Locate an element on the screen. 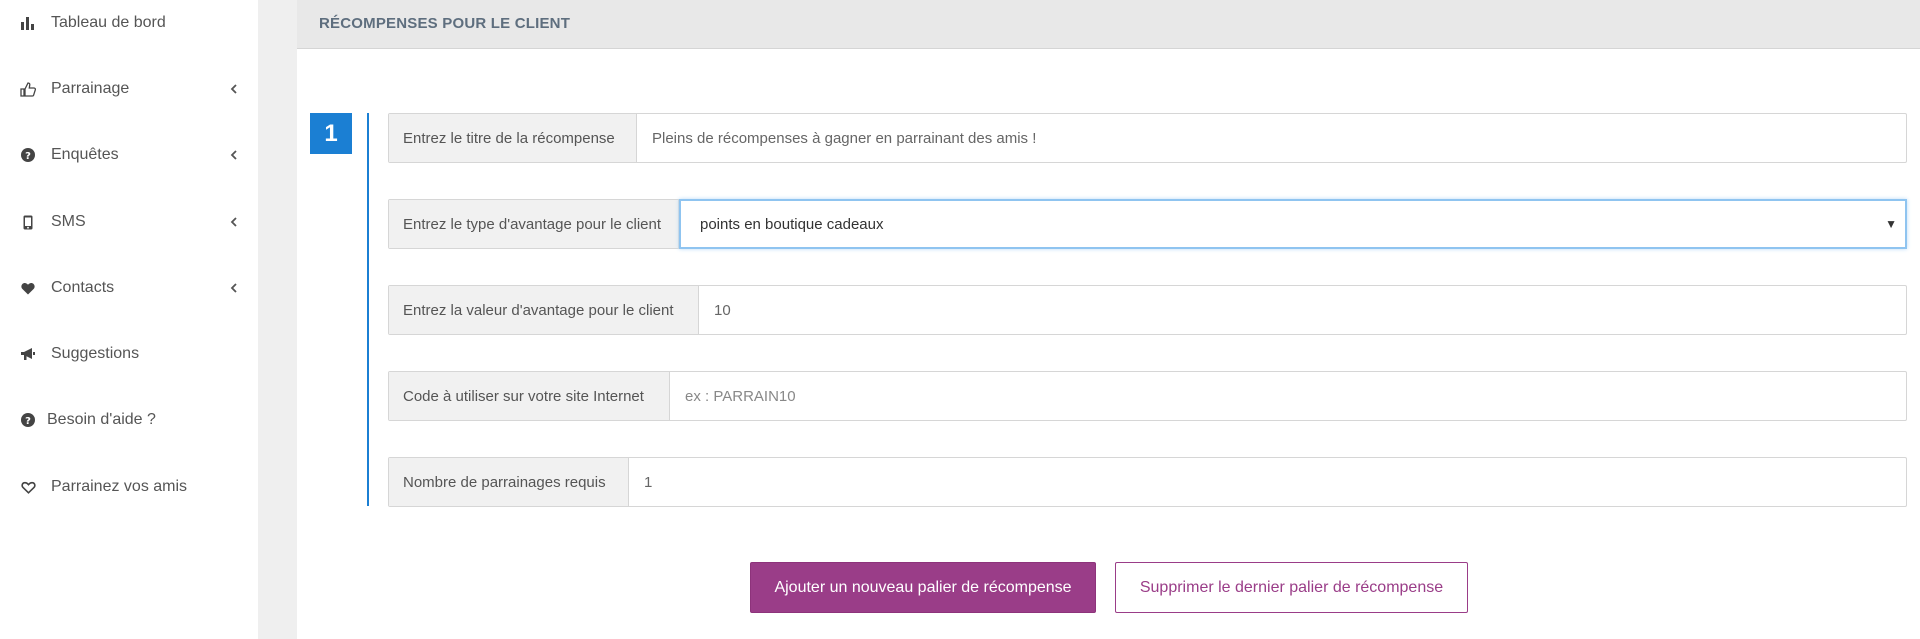  benefit-value-input: 10 is located at coordinates (1302, 310).